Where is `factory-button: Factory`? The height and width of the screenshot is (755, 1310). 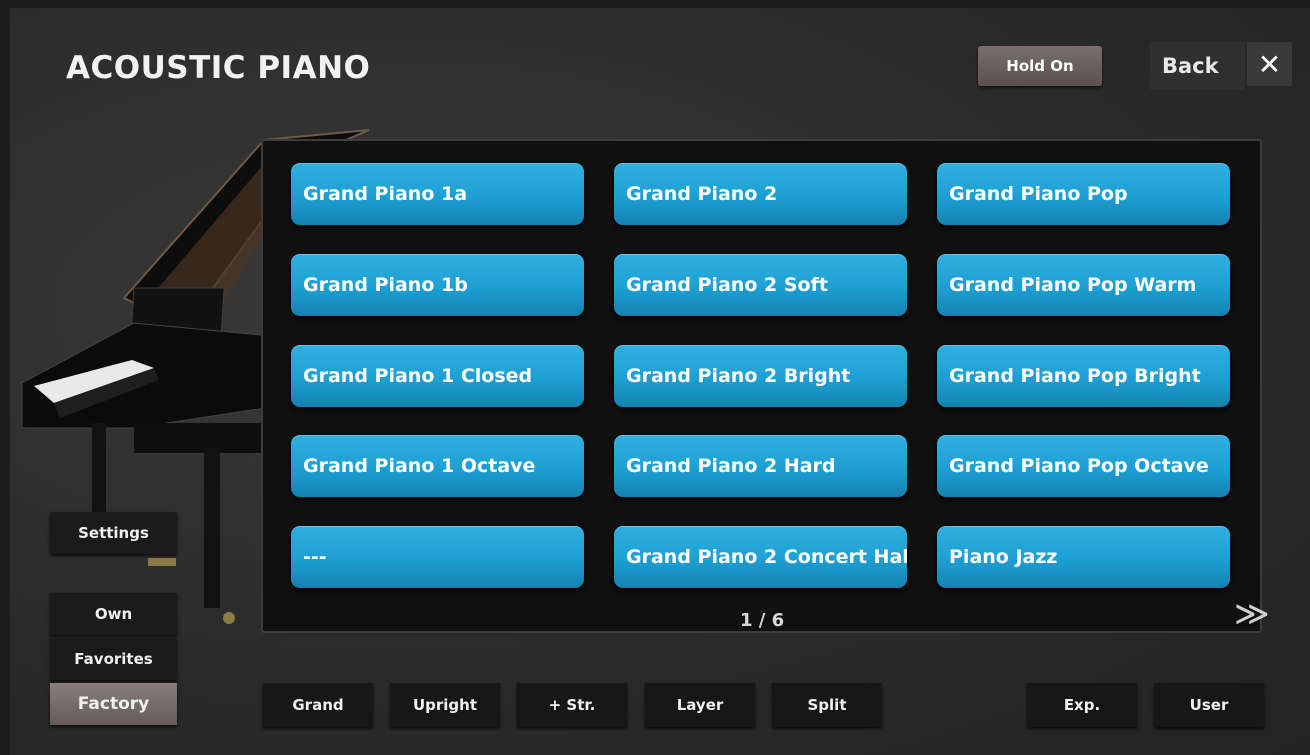
factory-button: Factory is located at coordinates (113, 704).